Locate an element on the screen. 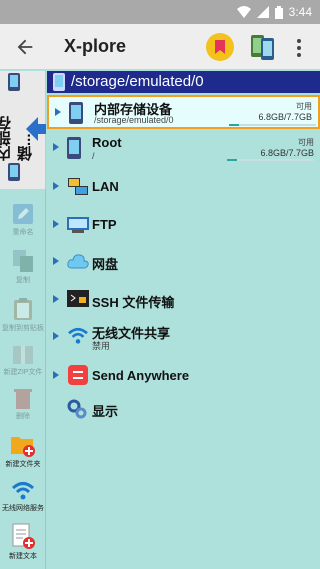  trash-icon is located at coordinates (23, 399).